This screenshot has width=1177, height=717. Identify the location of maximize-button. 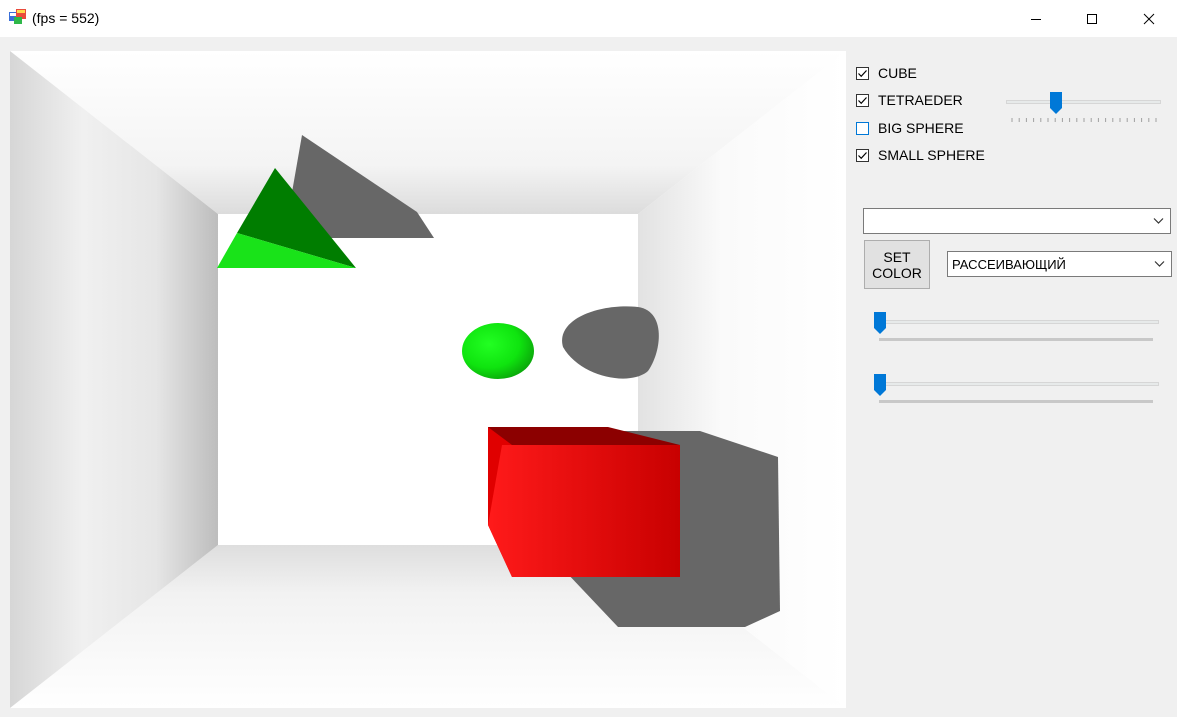
(1092, 18).